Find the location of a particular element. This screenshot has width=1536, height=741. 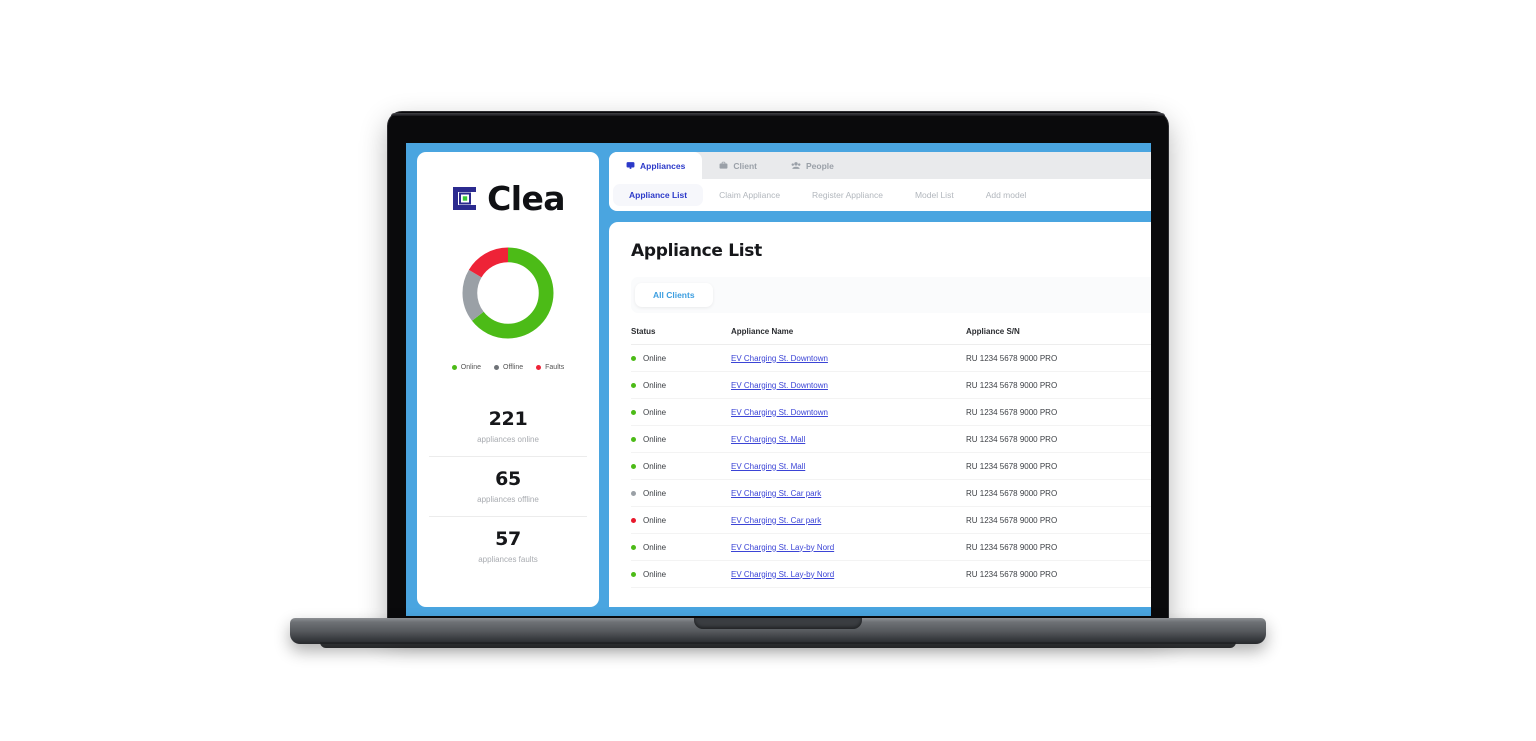

chart-legend: Online Offline Faults is located at coordinates (507, 367).